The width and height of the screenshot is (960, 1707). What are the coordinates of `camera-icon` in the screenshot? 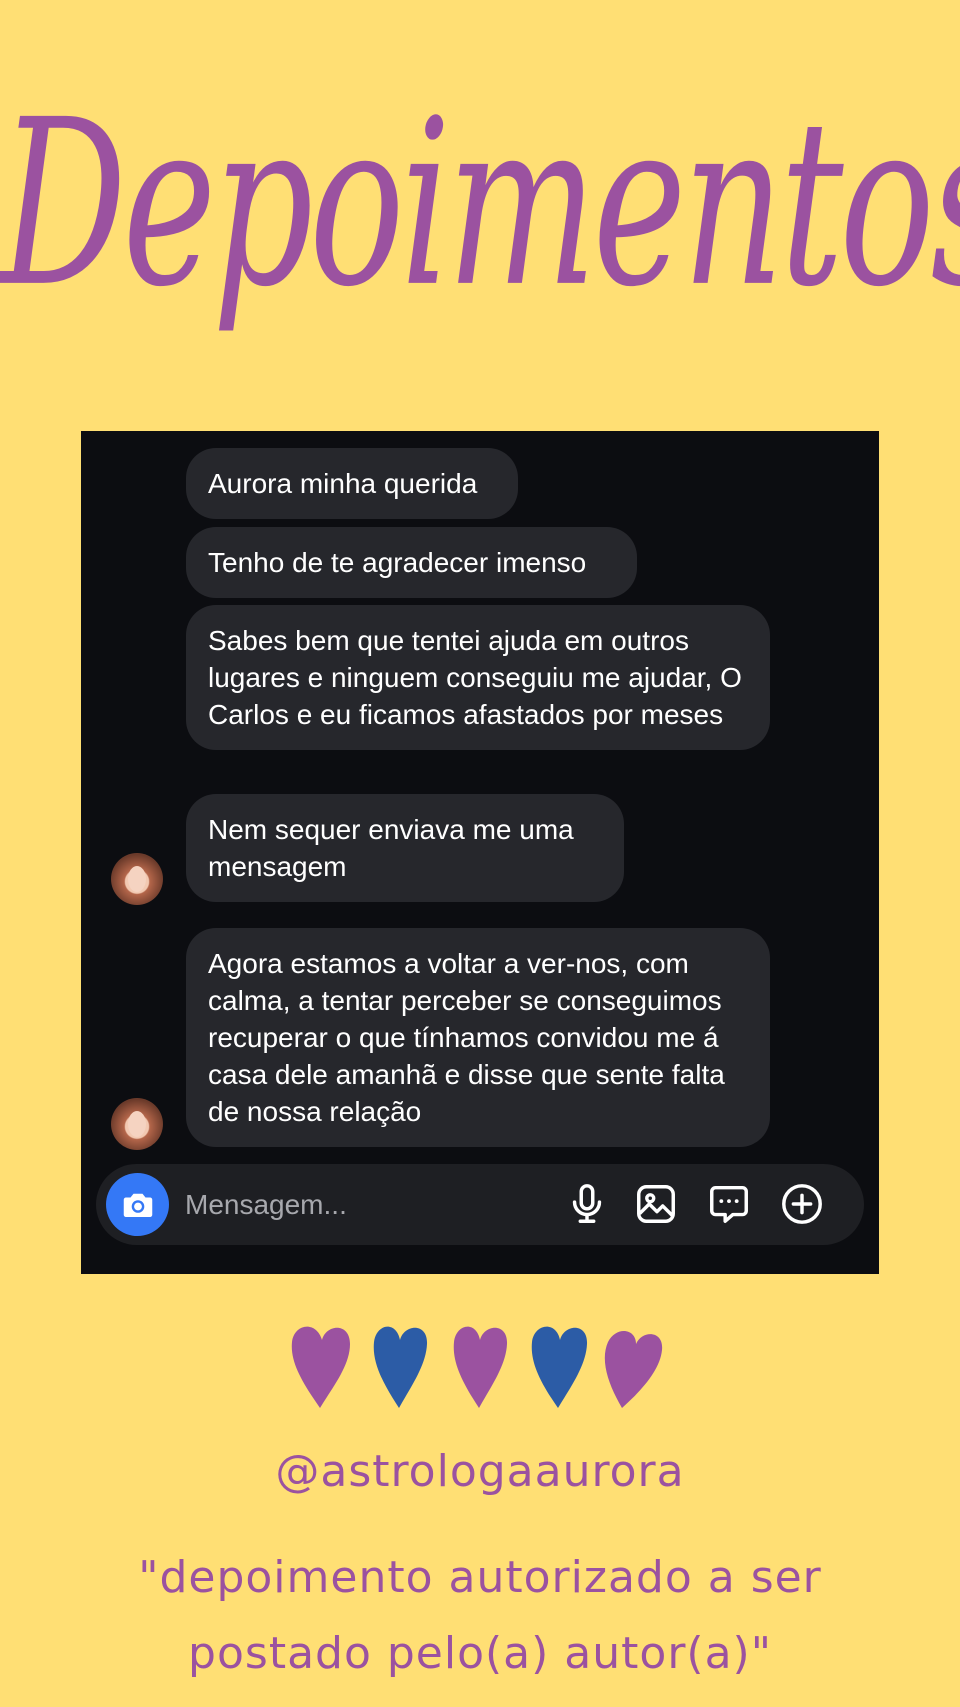 It's located at (137, 1205).